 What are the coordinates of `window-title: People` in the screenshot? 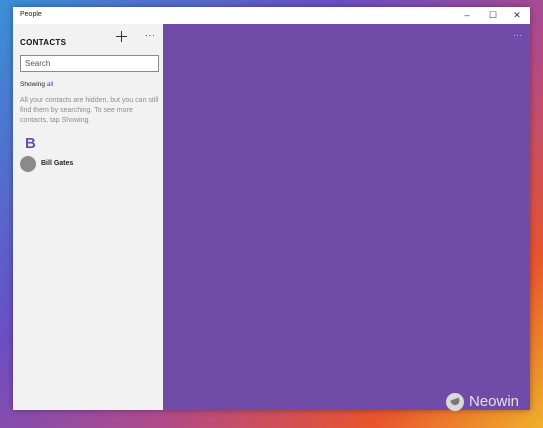 It's located at (31, 14).